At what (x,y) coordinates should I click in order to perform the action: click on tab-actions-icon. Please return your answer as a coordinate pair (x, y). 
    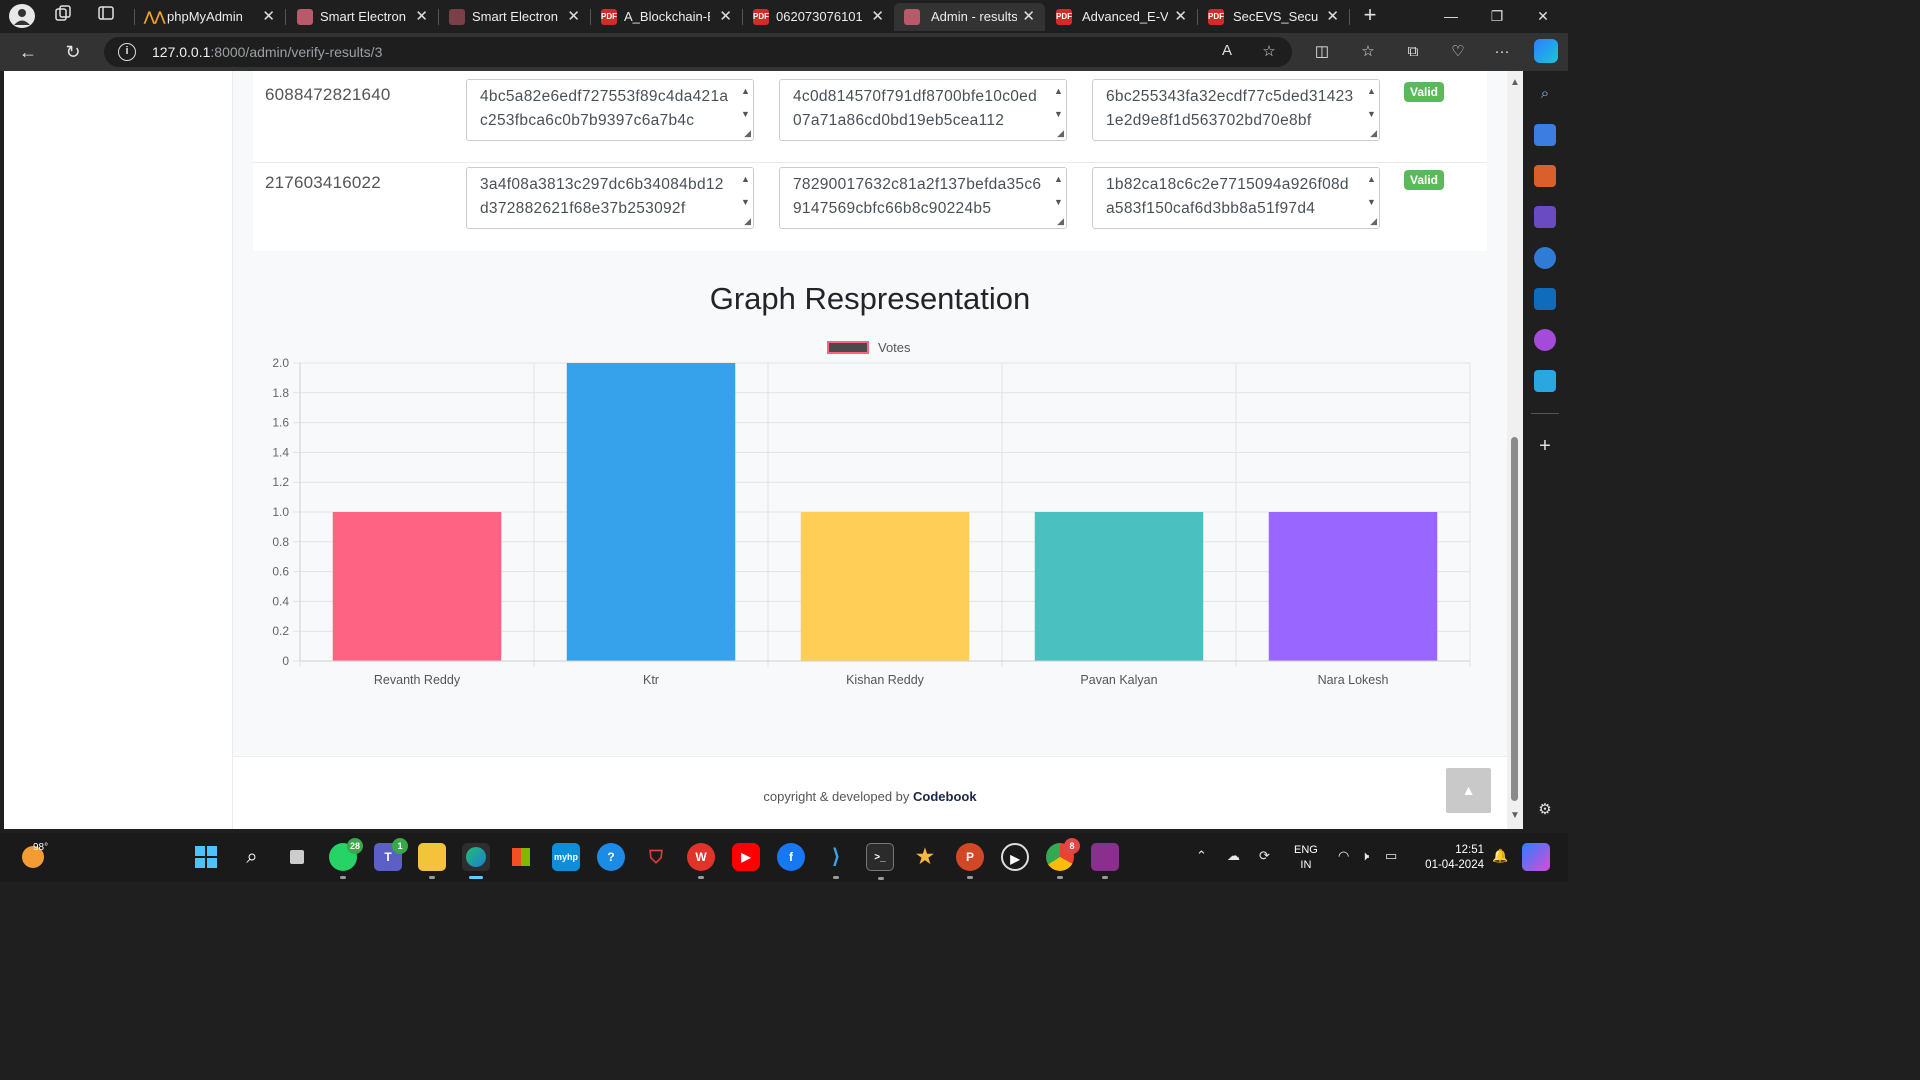
    Looking at the image, I should click on (106, 16).